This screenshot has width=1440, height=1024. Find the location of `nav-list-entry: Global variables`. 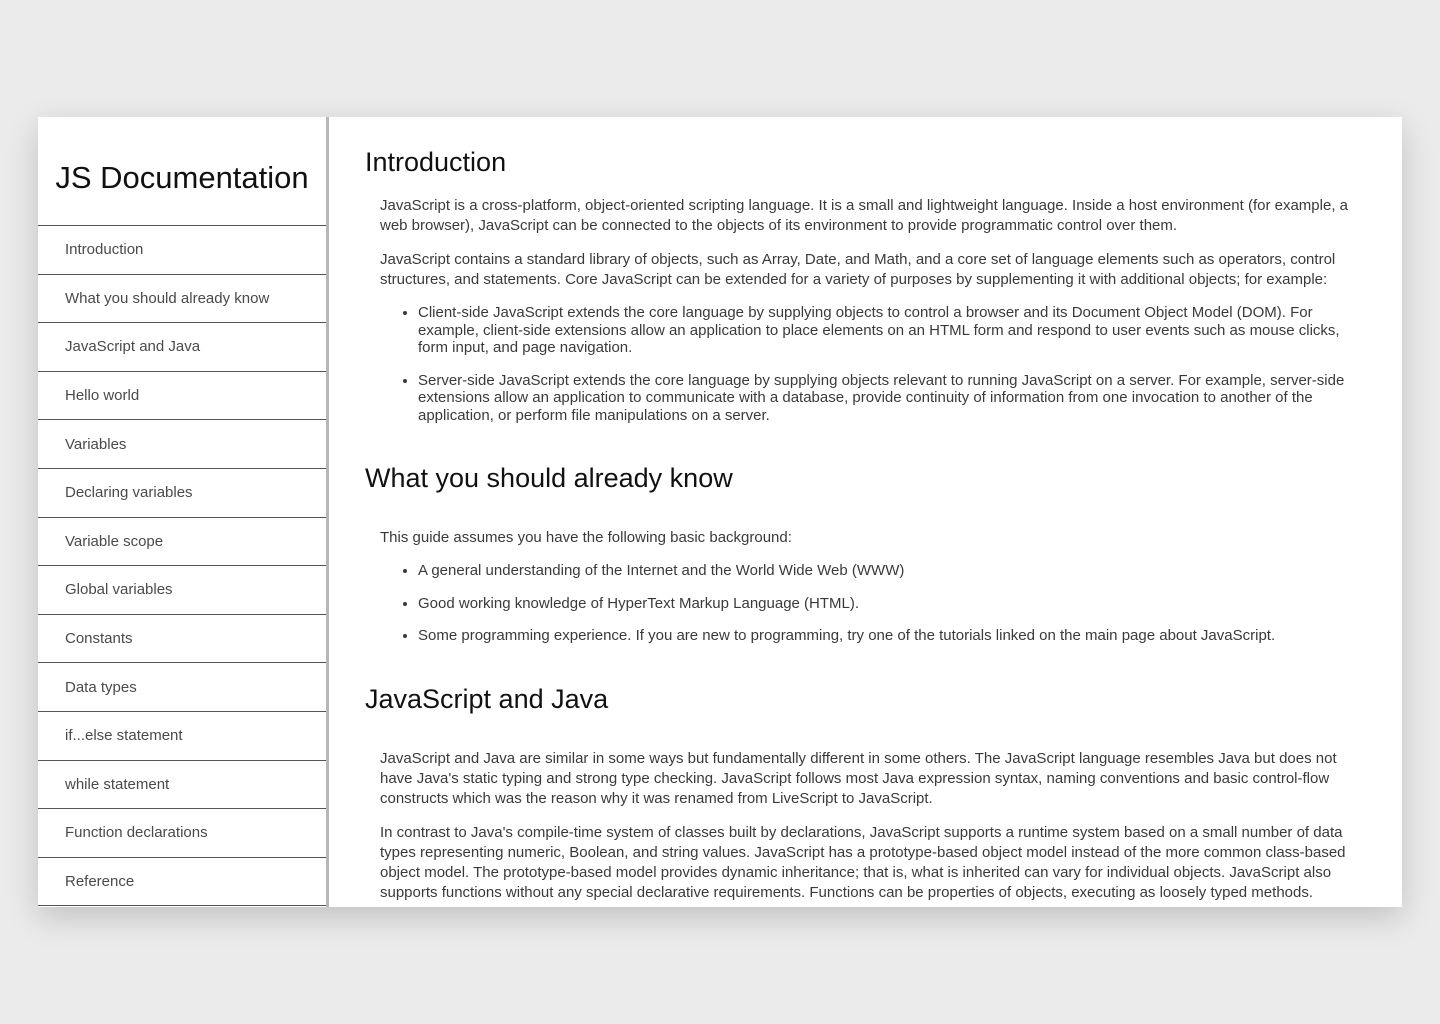

nav-list-entry: Global variables is located at coordinates (182, 590).